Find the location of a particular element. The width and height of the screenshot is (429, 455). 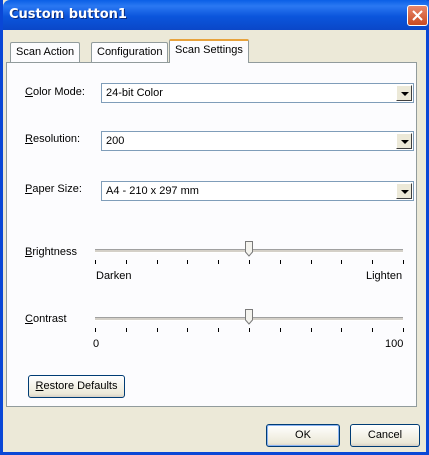

window-title: Custom button1 is located at coordinates (68, 14).